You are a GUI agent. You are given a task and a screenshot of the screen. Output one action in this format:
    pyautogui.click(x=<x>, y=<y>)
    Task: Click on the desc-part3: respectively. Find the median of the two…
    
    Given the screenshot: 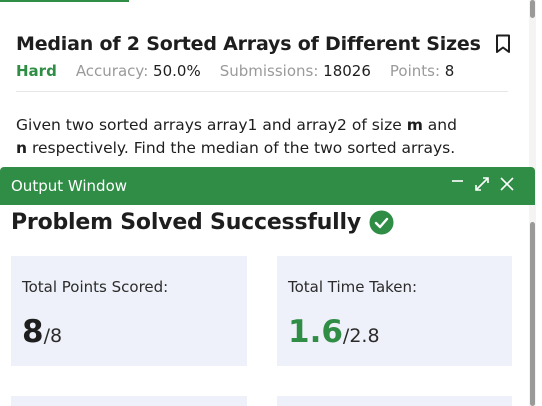 What is the action you would take?
    pyautogui.click(x=241, y=148)
    